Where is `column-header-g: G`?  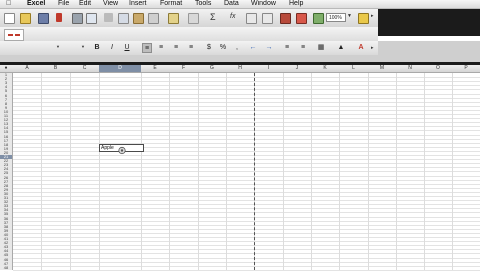
column-header-g: G is located at coordinates (212, 68).